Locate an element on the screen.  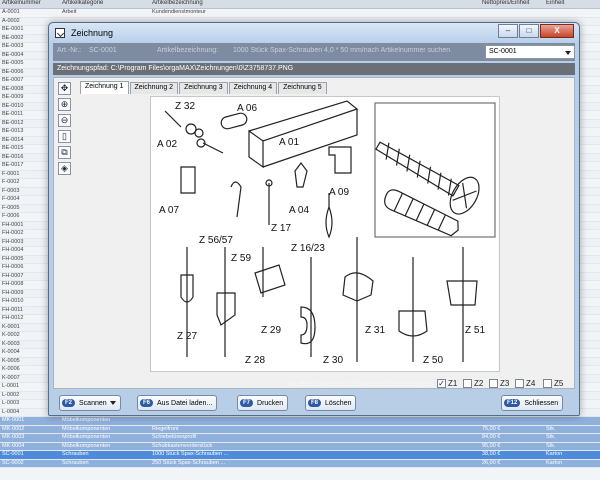
description-label: Artikelbezeichnung: is located at coordinates (188, 50).